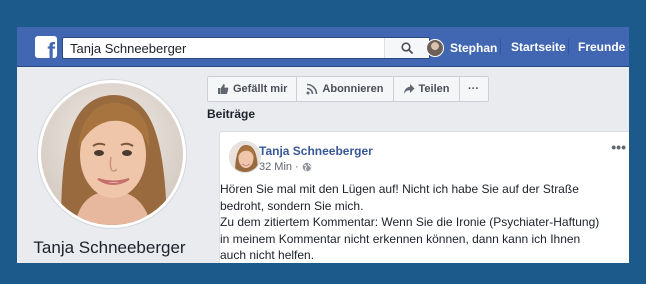 Image resolution: width=646 pixels, height=284 pixels. Describe the element at coordinates (231, 114) in the screenshot. I see `posts-section-title: Beiträge` at that location.